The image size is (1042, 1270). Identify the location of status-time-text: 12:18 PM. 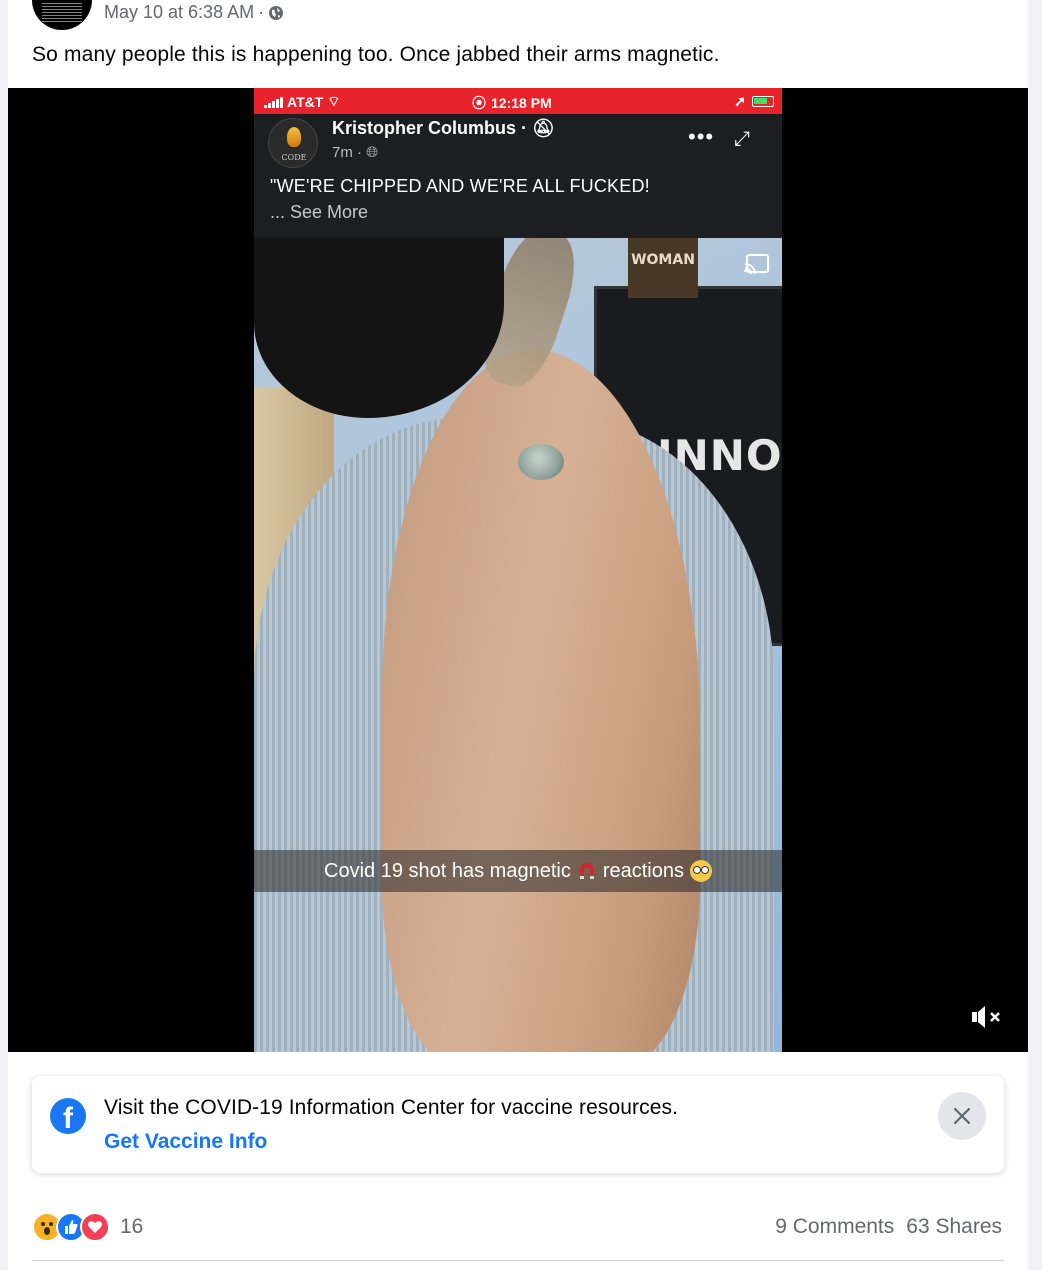
(521, 103).